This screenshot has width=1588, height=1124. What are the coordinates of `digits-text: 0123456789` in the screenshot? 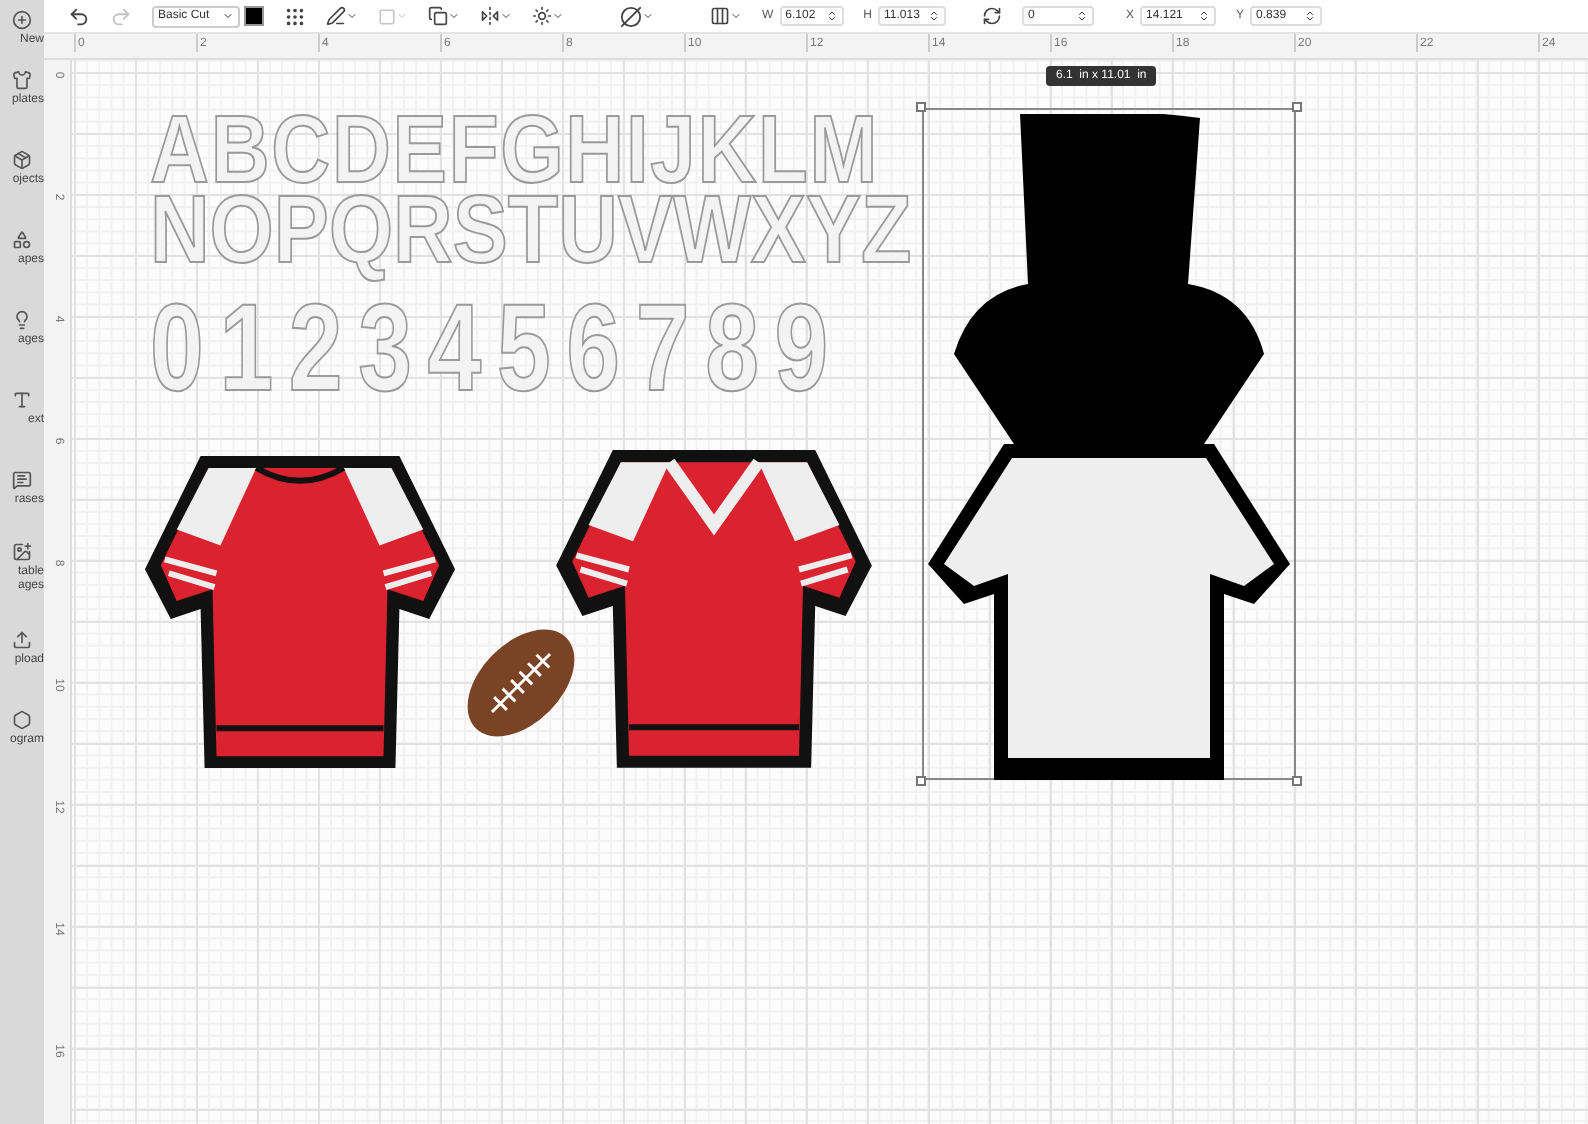 It's located at (497, 350).